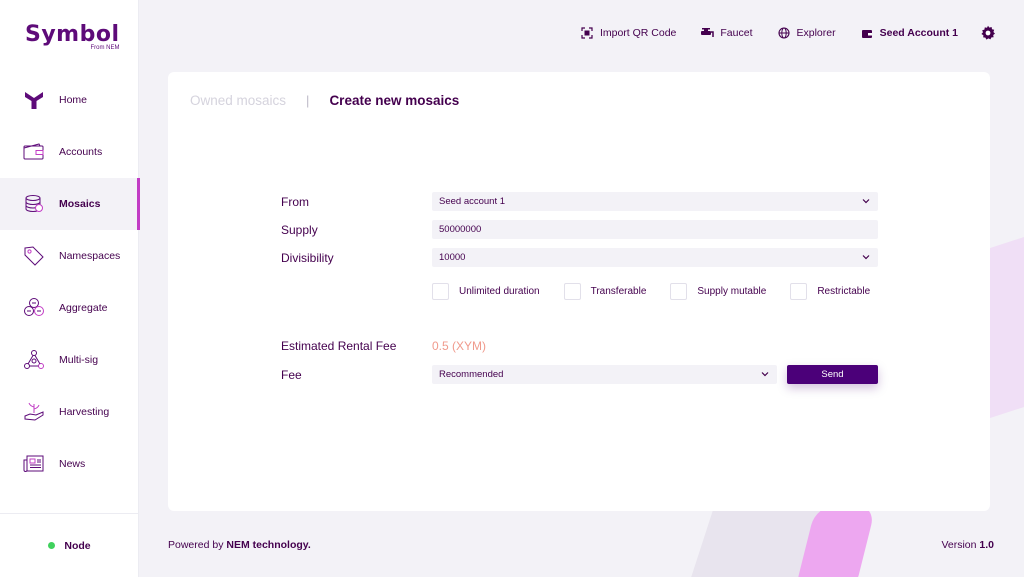 This screenshot has height=577, width=1024. Describe the element at coordinates (452, 257) in the screenshot. I see `divisibility-value: 10000` at that location.